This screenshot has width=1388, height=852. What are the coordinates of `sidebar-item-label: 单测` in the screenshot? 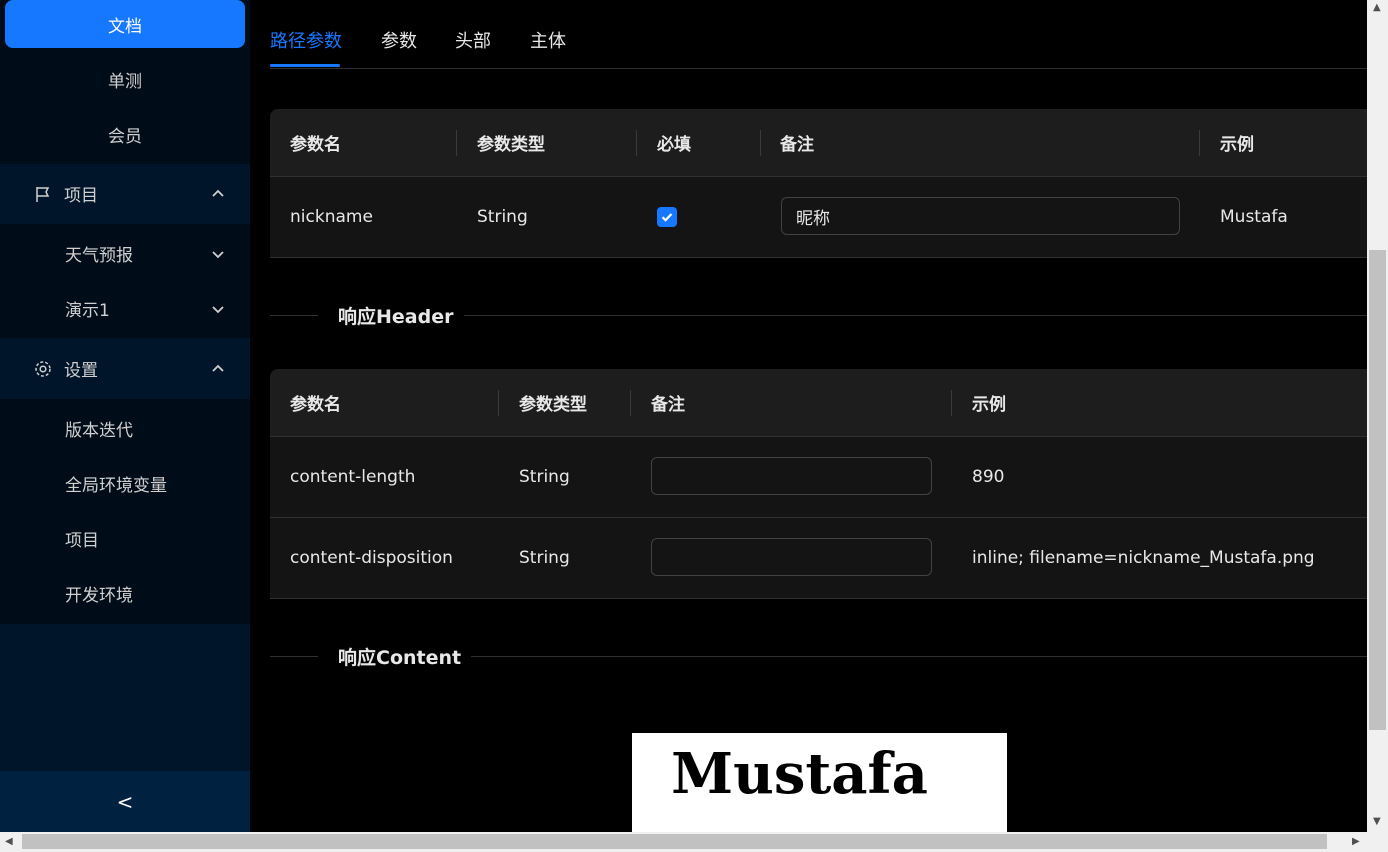 It's located at (125, 82).